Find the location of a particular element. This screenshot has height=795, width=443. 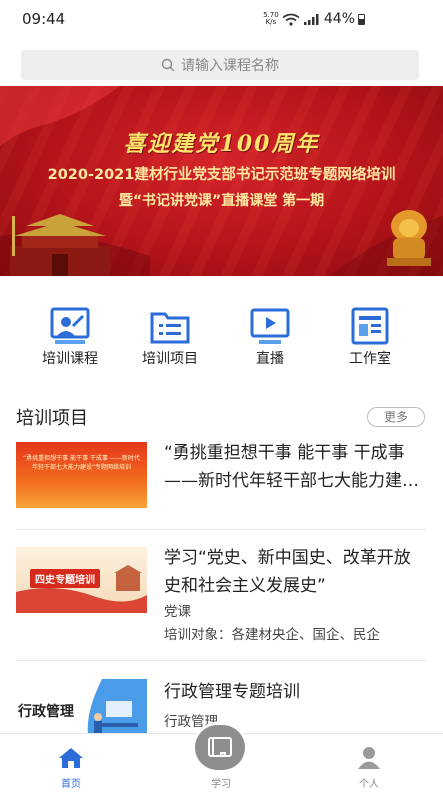

book-icon is located at coordinates (220, 747).